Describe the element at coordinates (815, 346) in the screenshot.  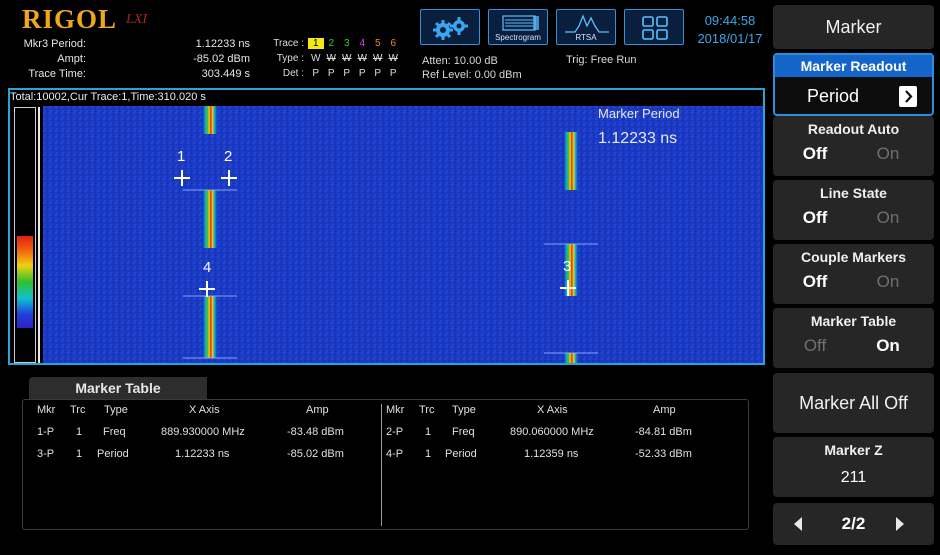
I see `marker-table-off: Off` at that location.